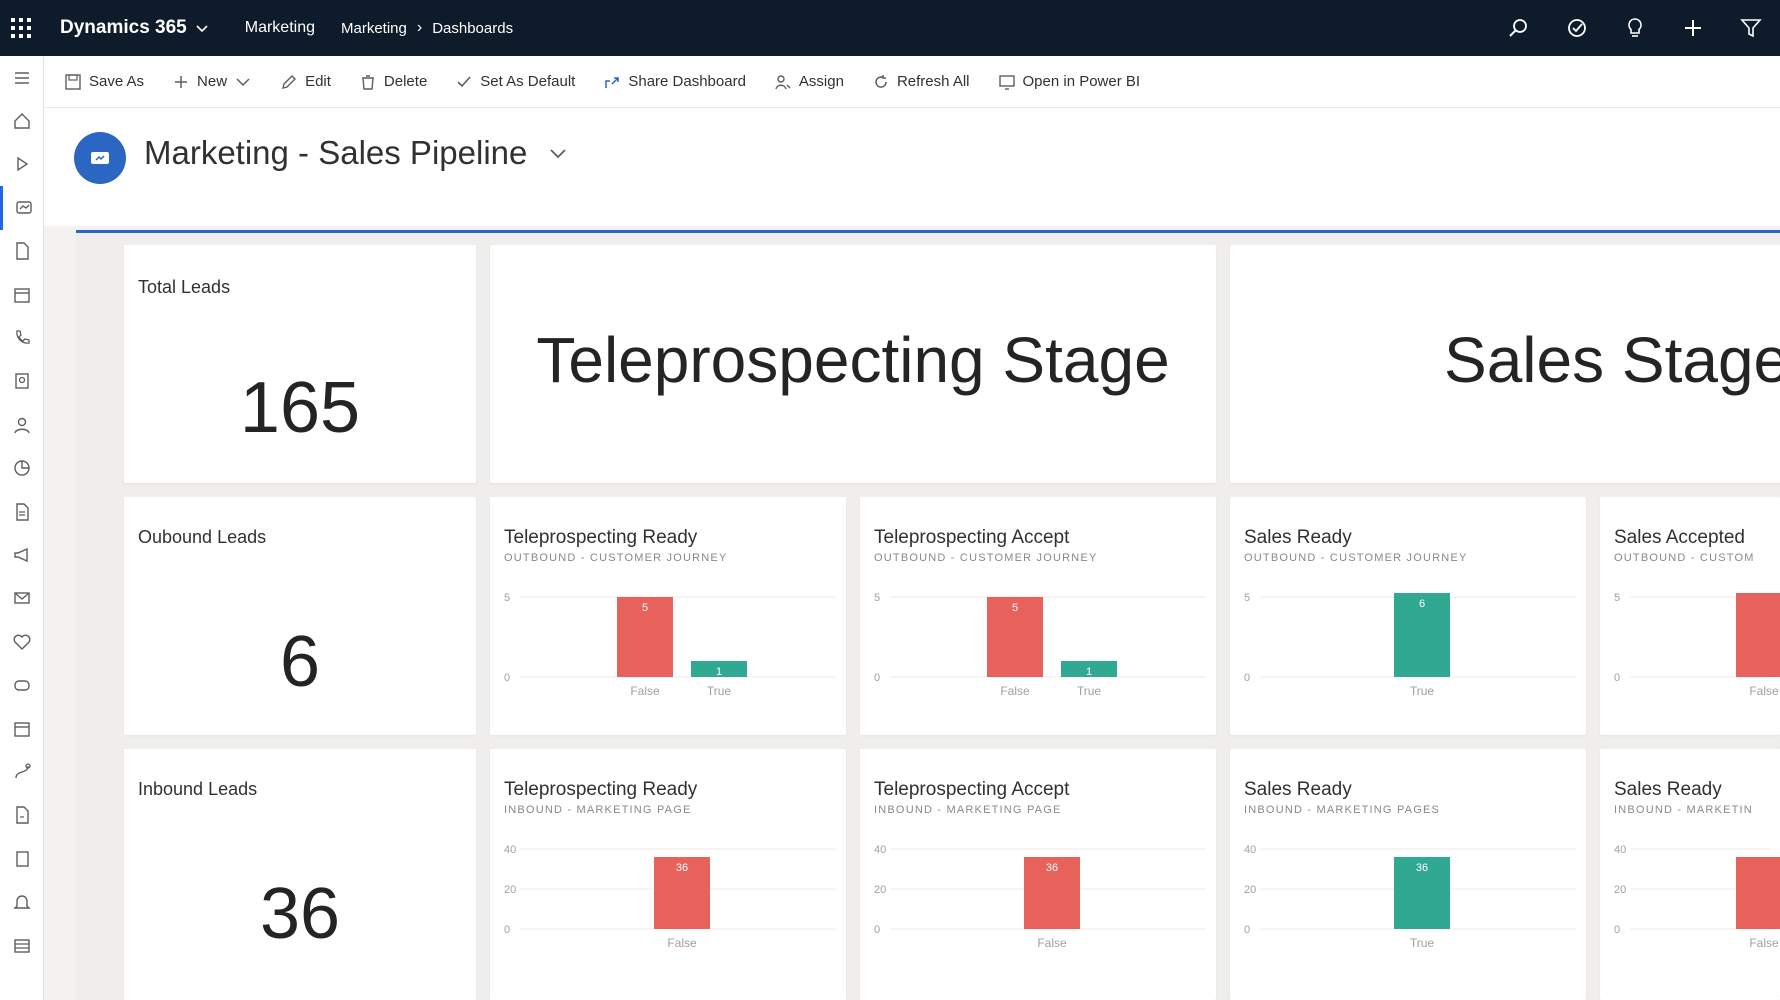  What do you see at coordinates (1612, 360) in the screenshot?
I see `stage-title: Sales Stage` at bounding box center [1612, 360].